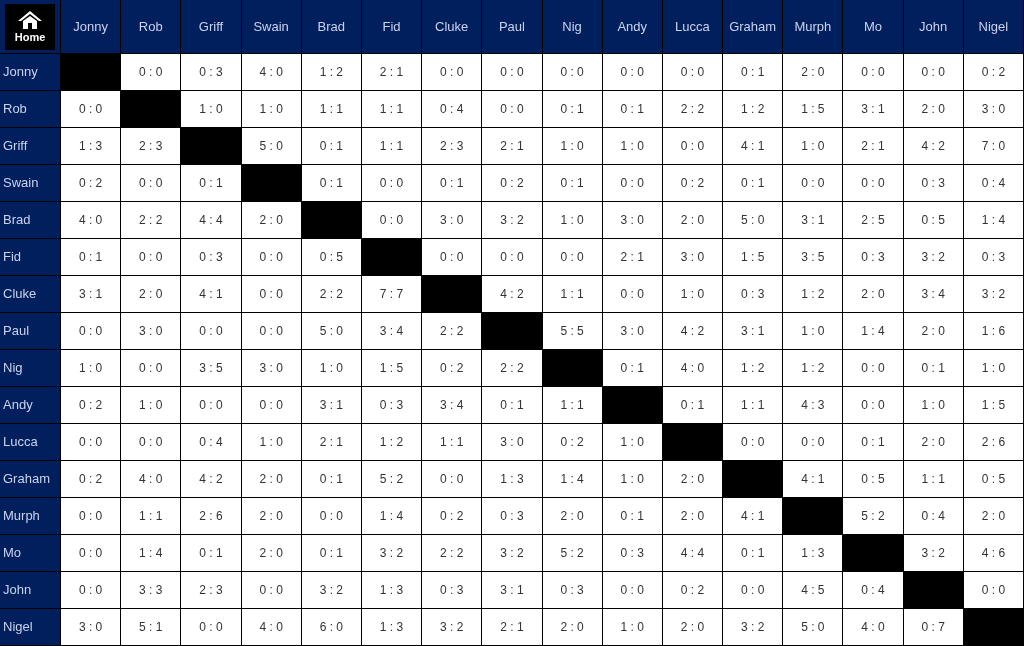 The height and width of the screenshot is (646, 1024). I want to click on column-header: Murph, so click(813, 26).